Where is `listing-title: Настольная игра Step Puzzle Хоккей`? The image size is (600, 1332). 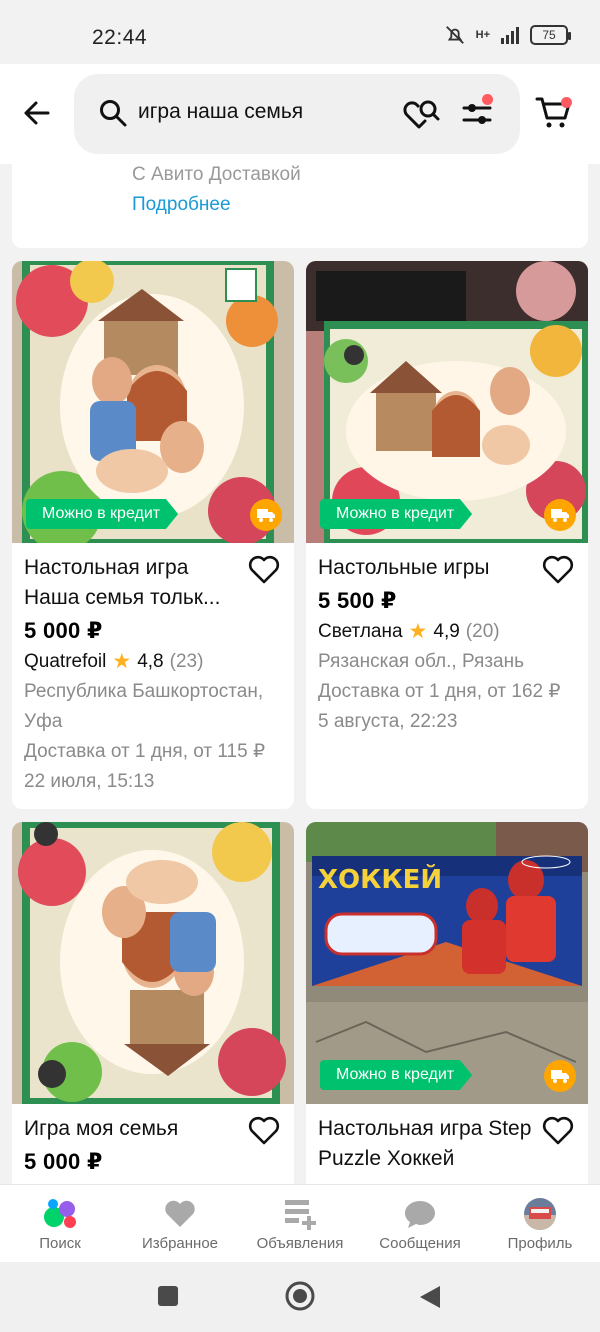
listing-title: Настольная игра Step Puzzle Хоккей is located at coordinates (428, 1144).